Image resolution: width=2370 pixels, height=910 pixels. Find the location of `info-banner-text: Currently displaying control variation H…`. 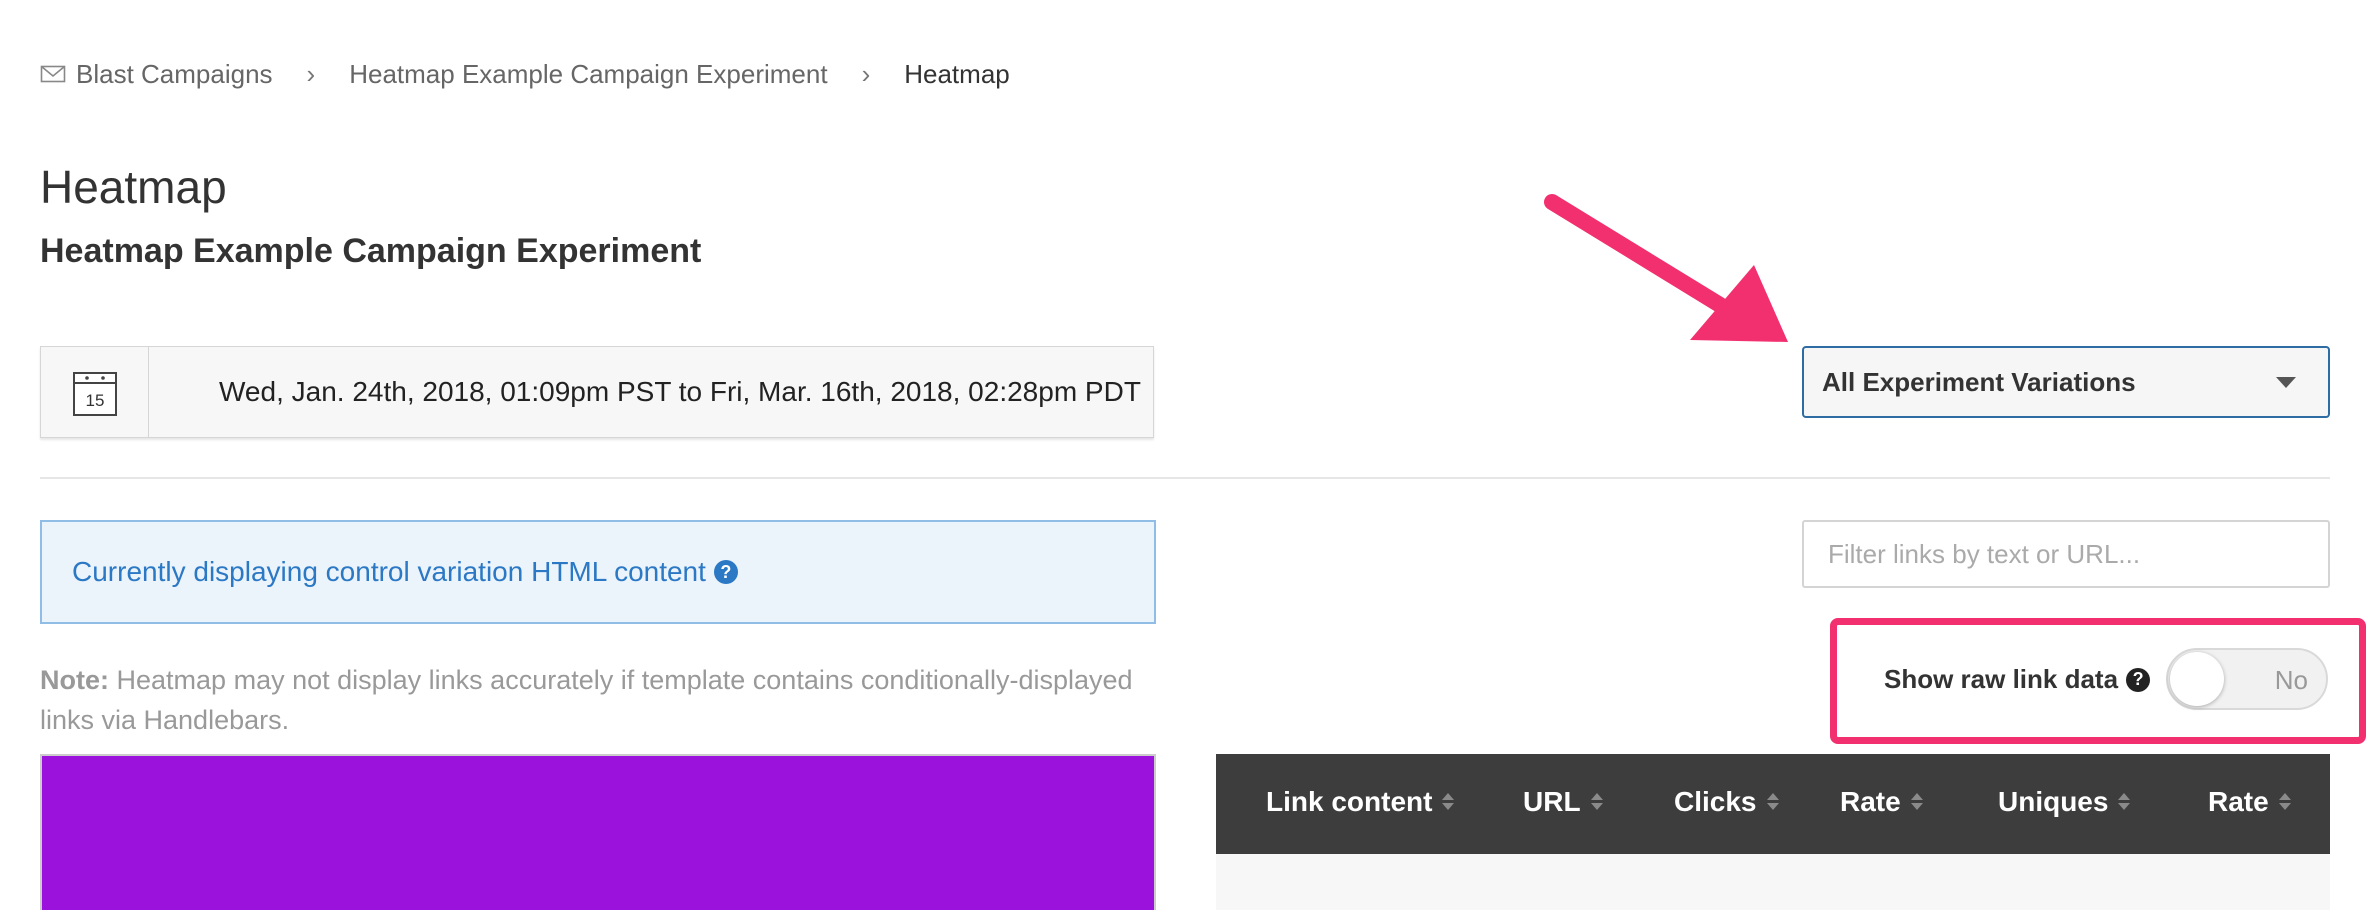

info-banner-text: Currently displaying control variation H… is located at coordinates (389, 571).